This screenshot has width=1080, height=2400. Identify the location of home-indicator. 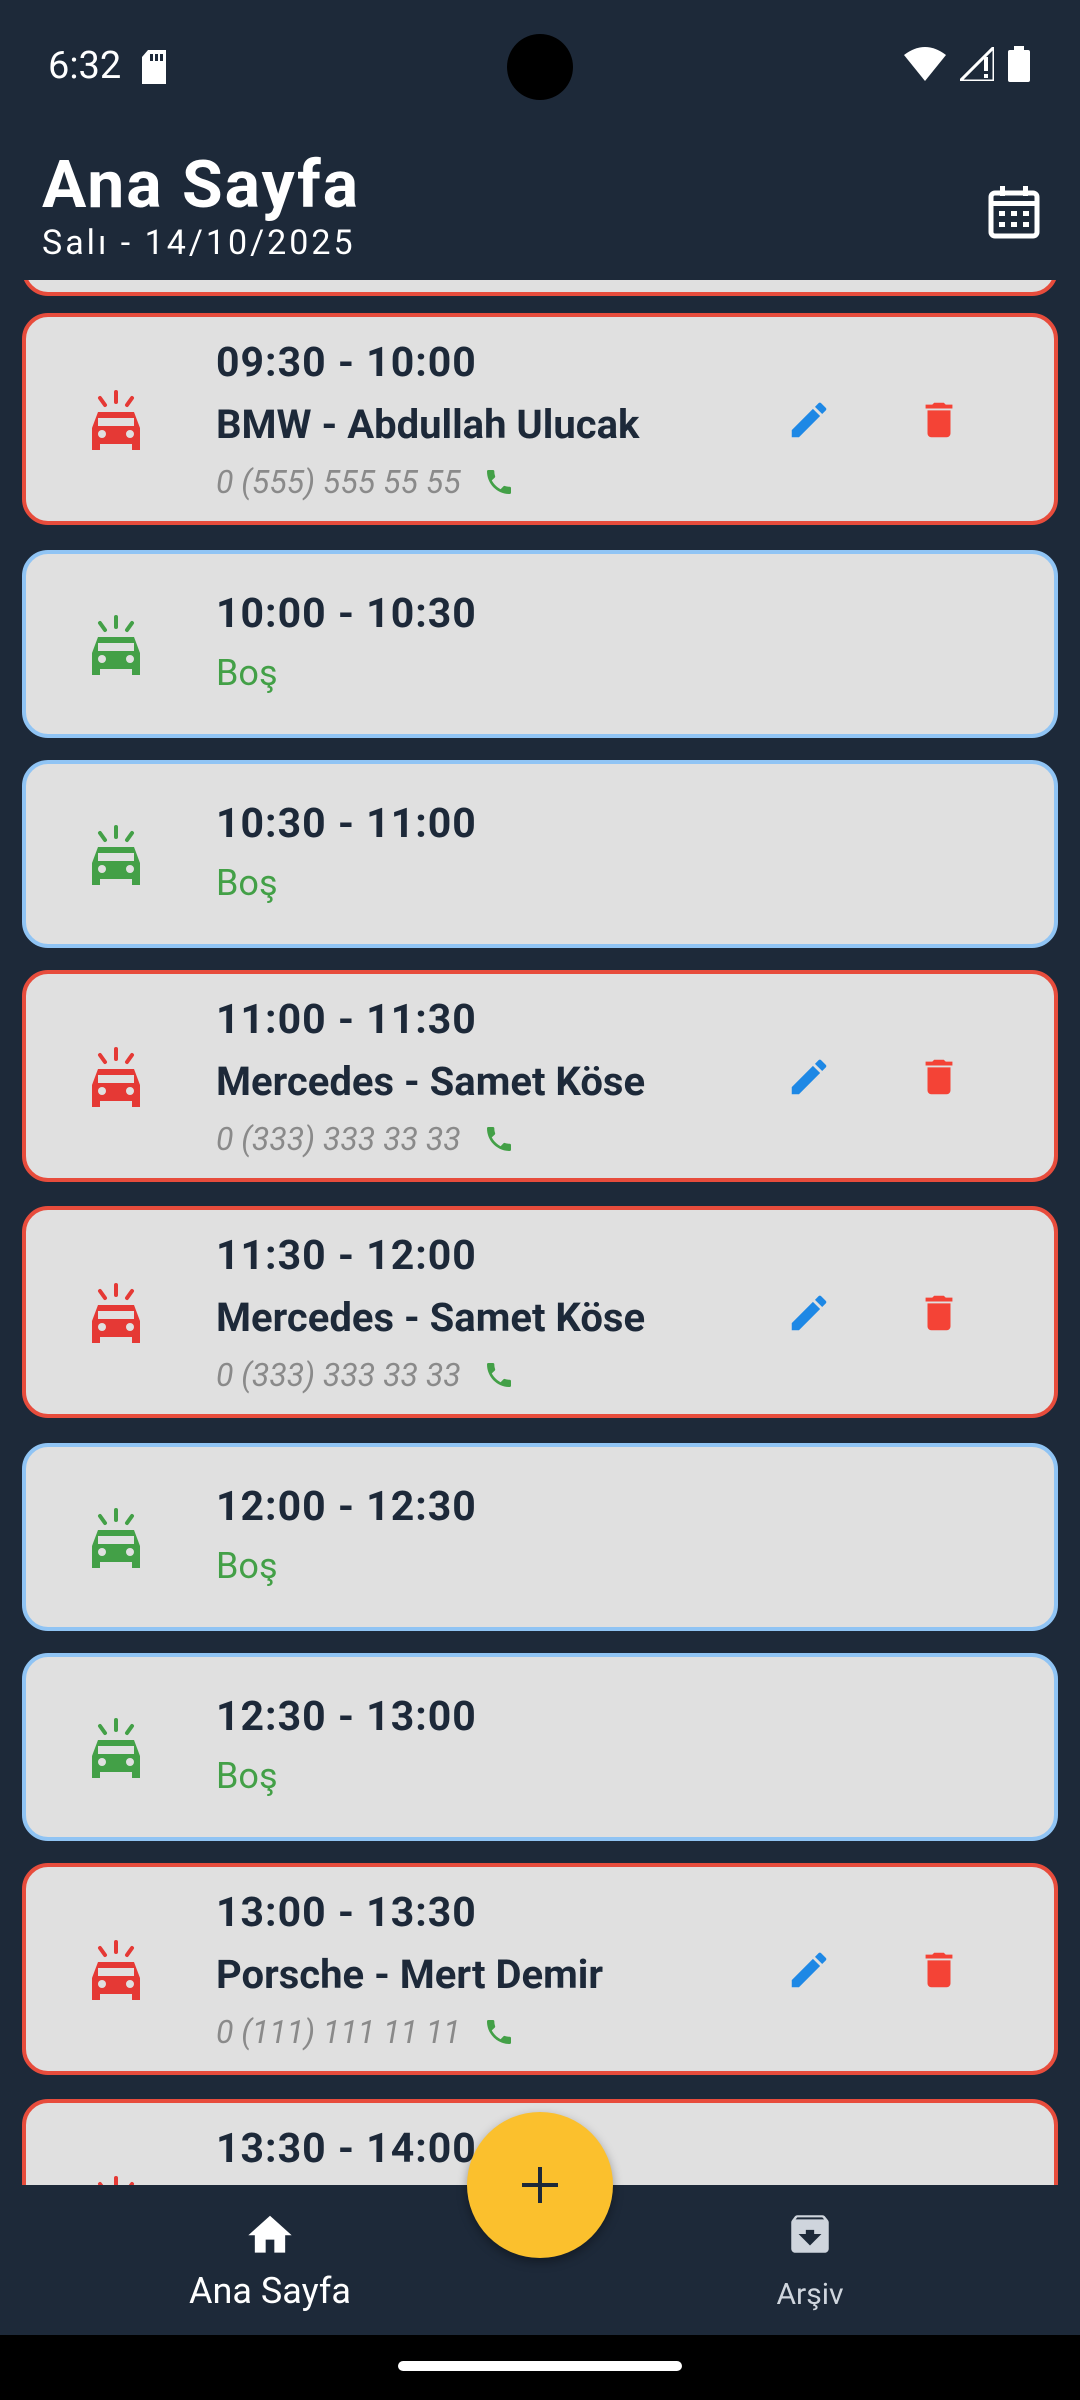
(540, 2366).